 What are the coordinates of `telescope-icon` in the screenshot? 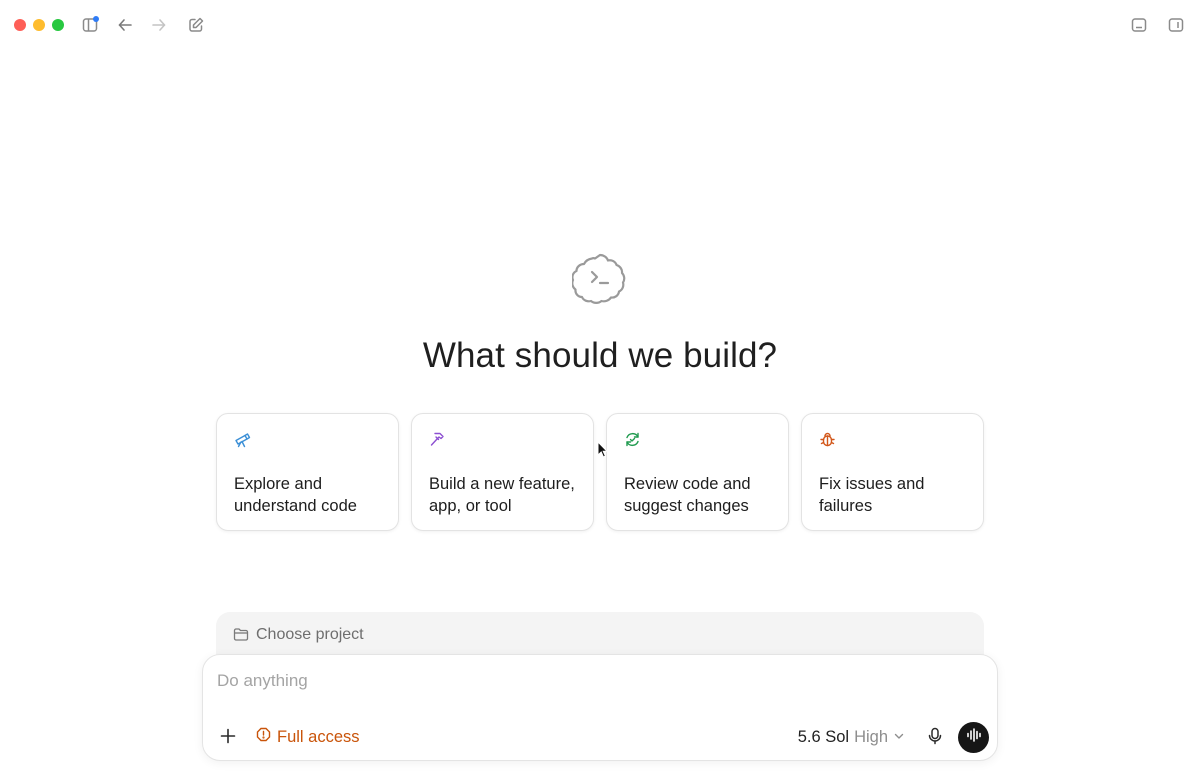 It's located at (242, 439).